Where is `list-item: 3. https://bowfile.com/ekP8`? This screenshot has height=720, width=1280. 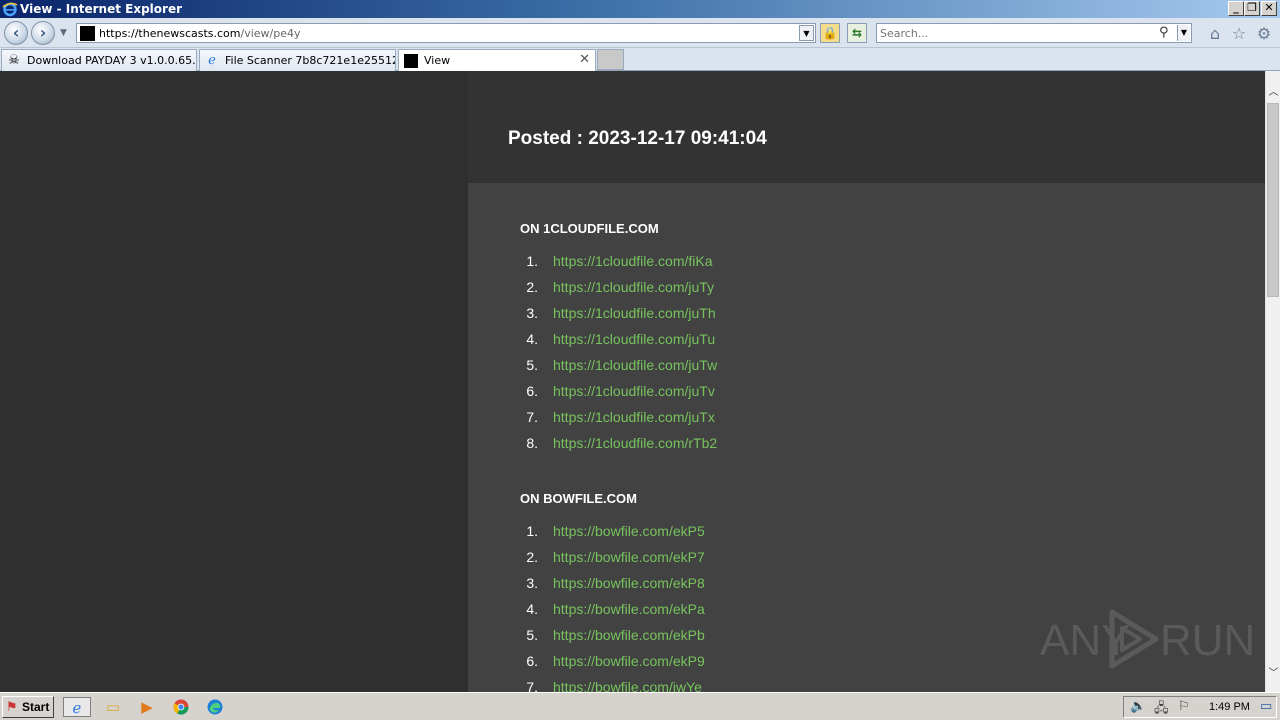 list-item: 3. https://bowfile.com/ekP8 is located at coordinates (870, 584).